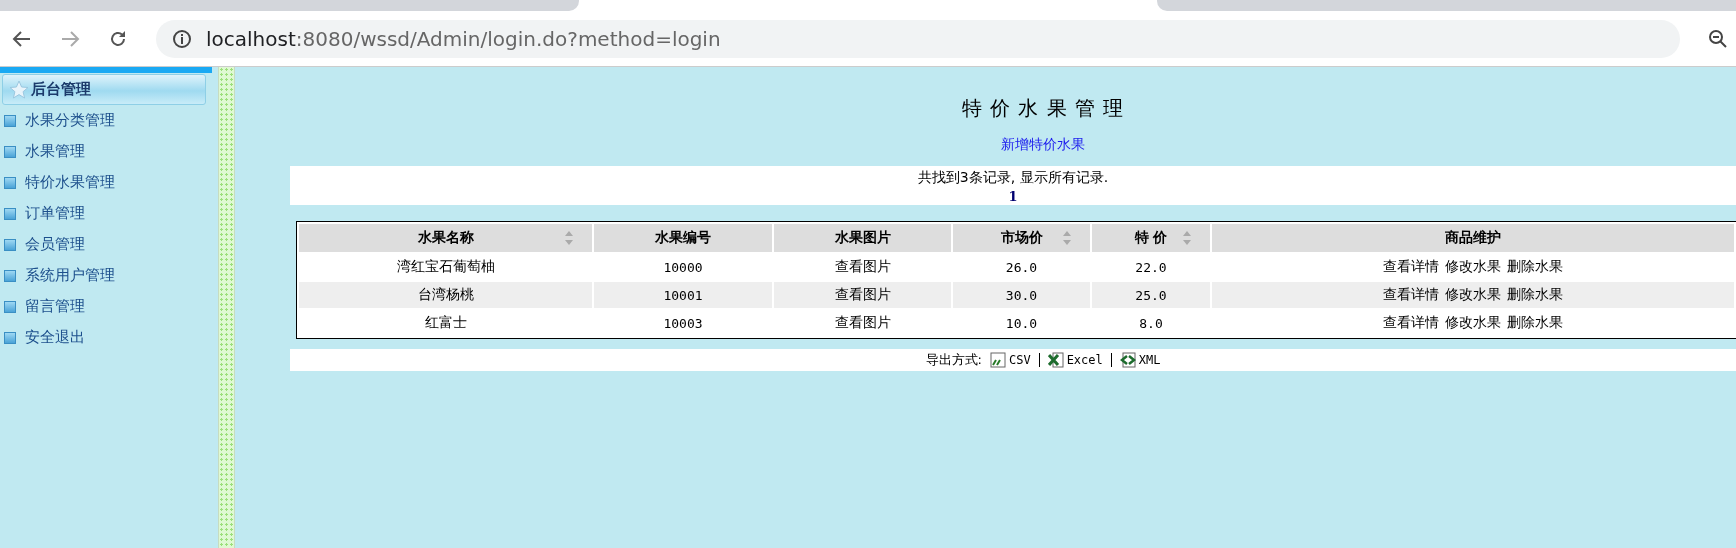 This screenshot has width=1736, height=548. What do you see at coordinates (1151, 267) in the screenshot?
I see `table-cell-text: 22.0` at bounding box center [1151, 267].